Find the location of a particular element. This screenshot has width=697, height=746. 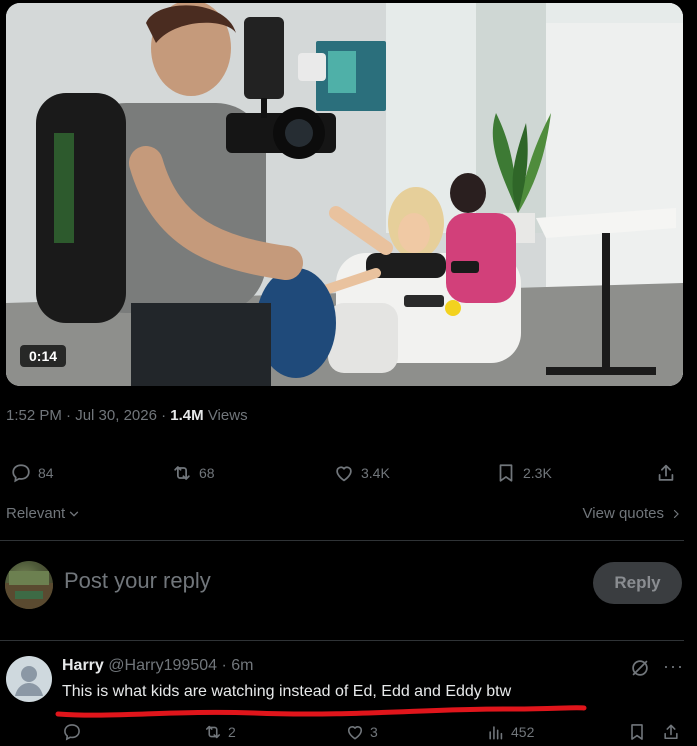

post-meta: 1:52 PM · Jul 30, 2026 · 1.4M Views is located at coordinates (127, 415).